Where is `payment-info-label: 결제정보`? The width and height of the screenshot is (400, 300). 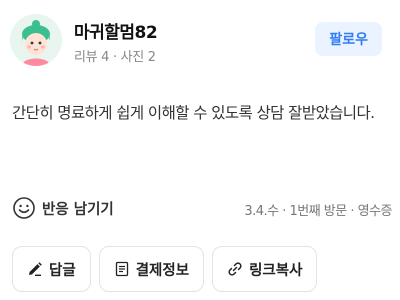
payment-info-label: 결제정보 is located at coordinates (162, 270).